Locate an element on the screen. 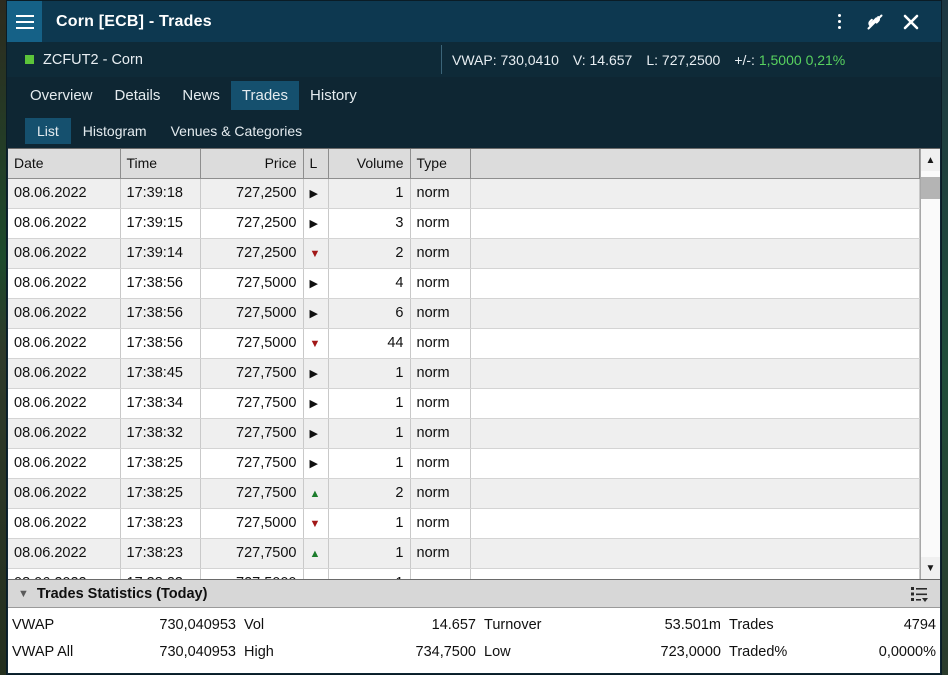 This screenshot has height=675, width=948. statistics-header: ▼ Trades Statistics (Today) is located at coordinates (474, 594).